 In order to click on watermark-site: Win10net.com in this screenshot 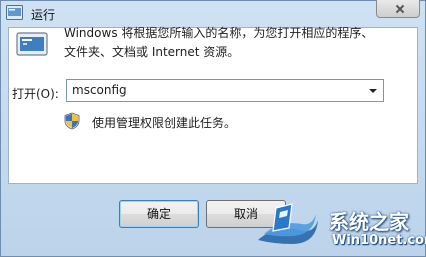, I will do `click(379, 240)`.